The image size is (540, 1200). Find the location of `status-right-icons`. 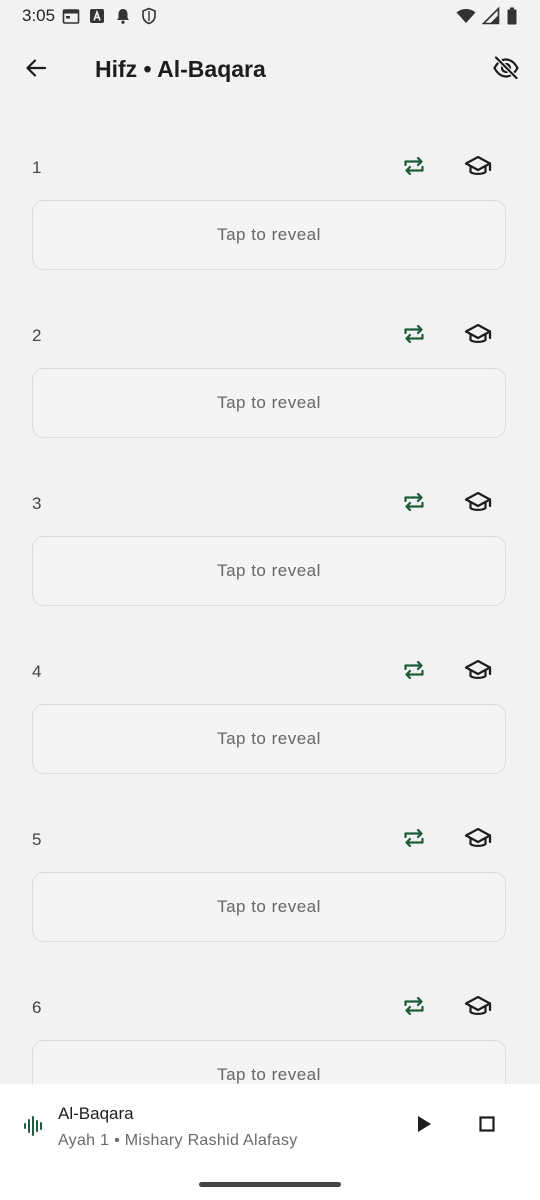

status-right-icons is located at coordinates (487, 16).